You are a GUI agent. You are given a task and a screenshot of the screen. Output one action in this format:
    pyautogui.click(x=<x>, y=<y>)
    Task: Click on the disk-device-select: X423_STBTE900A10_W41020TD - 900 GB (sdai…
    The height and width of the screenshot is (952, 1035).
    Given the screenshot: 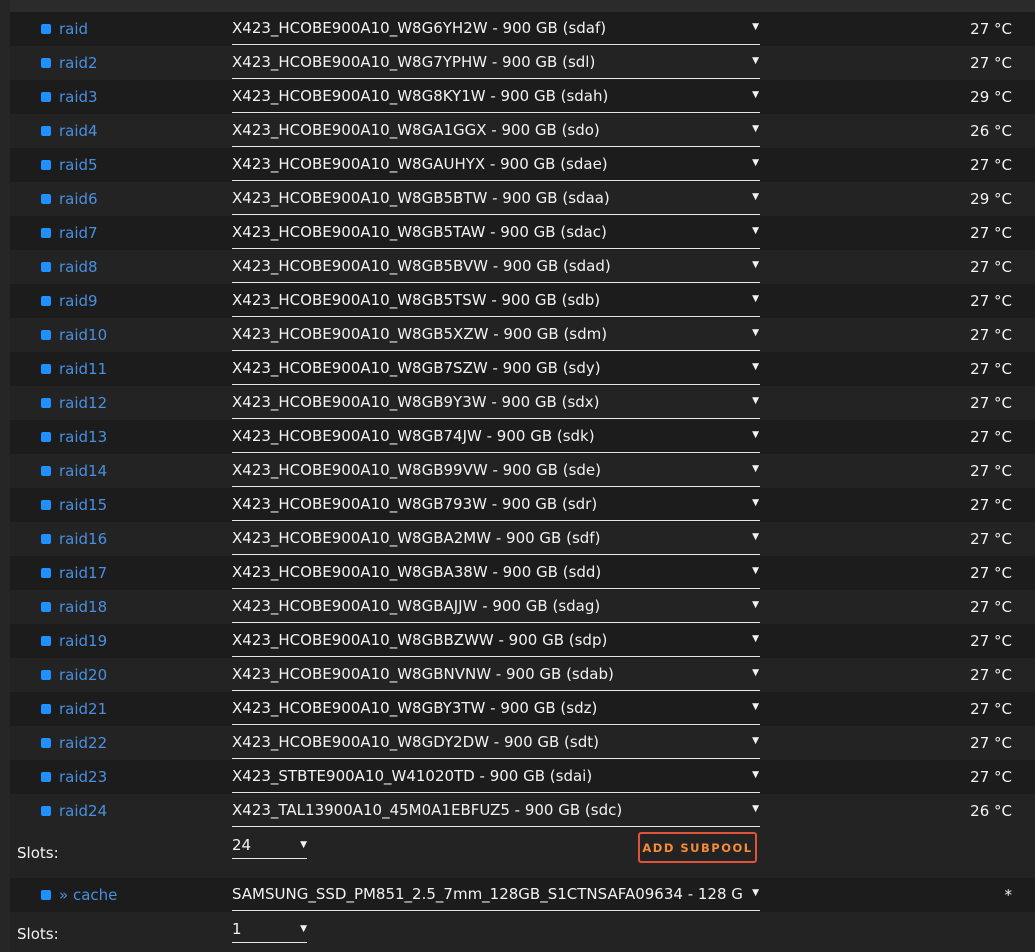 What is the action you would take?
    pyautogui.click(x=496, y=776)
    